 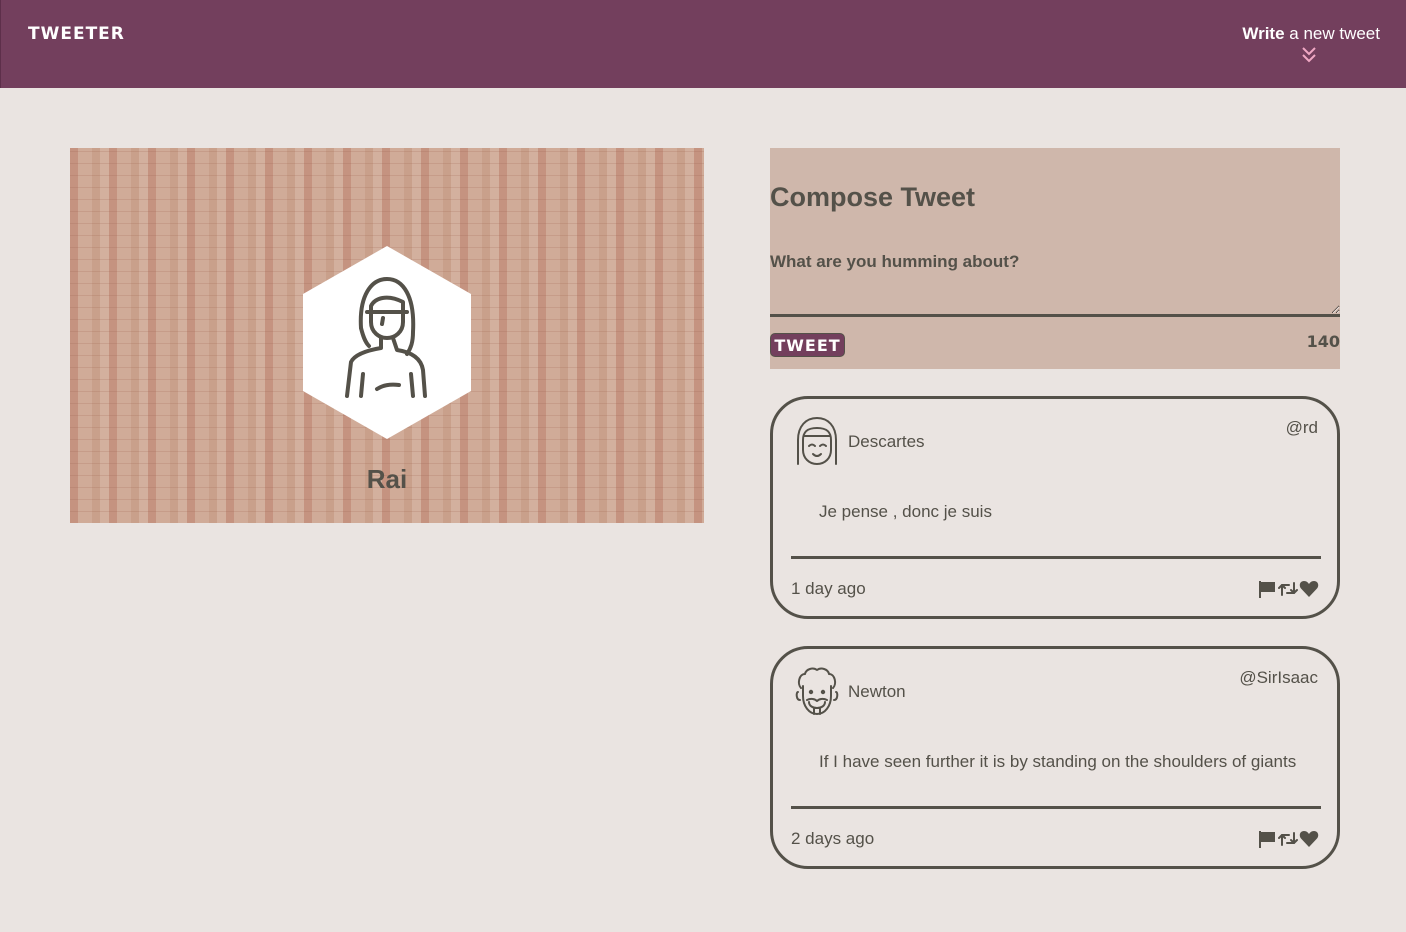 I want to click on tweet-text-input, so click(x=1055, y=280).